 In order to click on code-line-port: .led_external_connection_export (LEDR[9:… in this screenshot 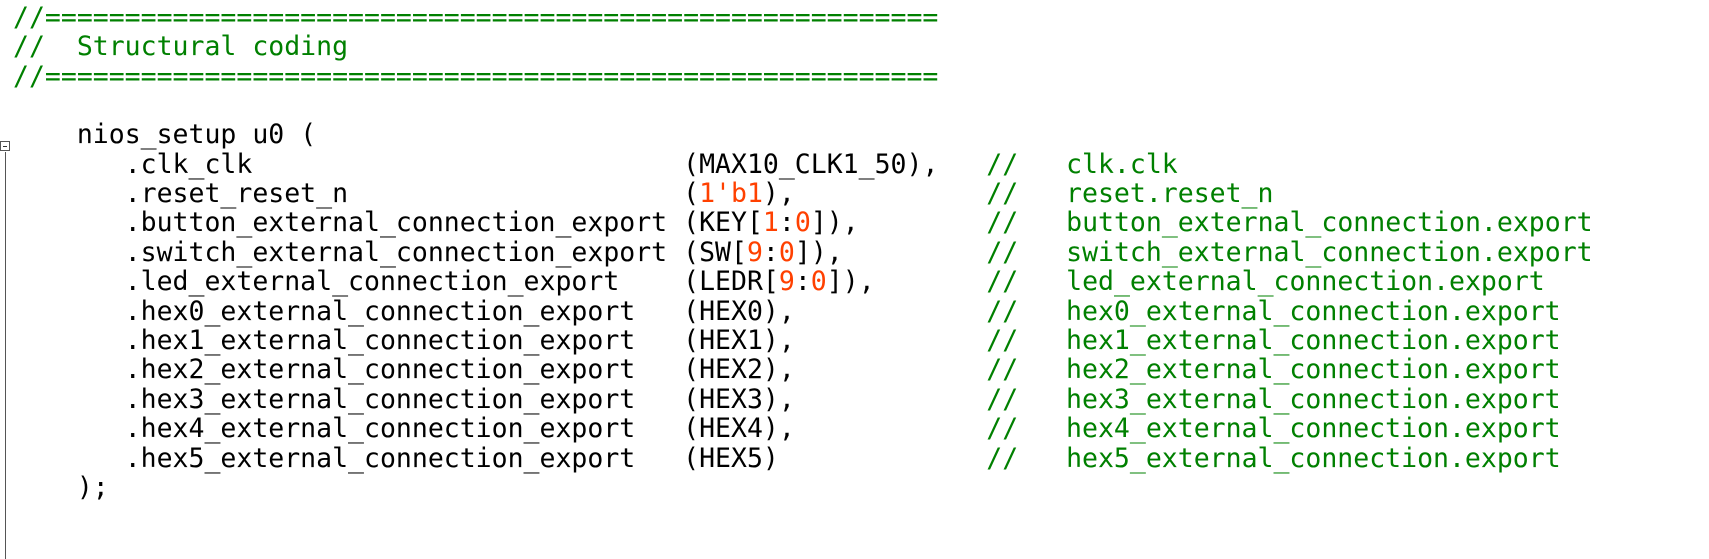, I will do `click(779, 282)`.